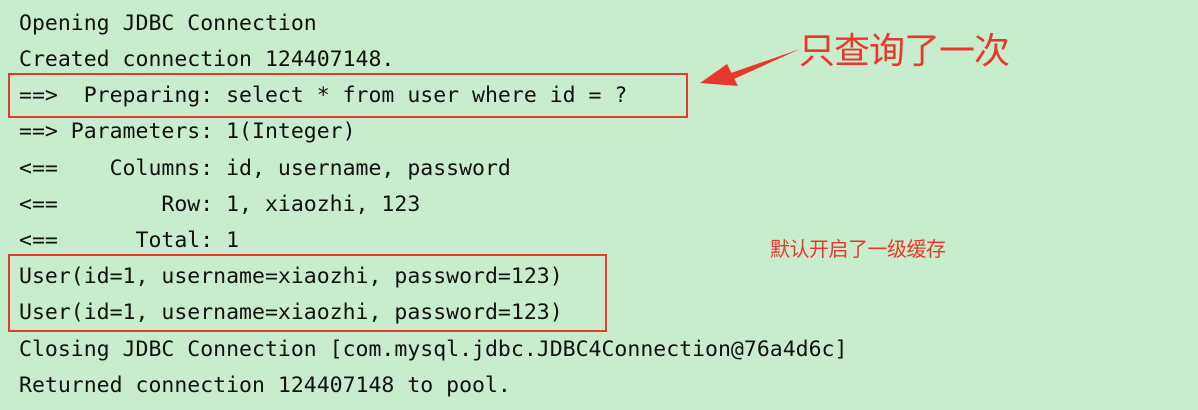 The height and width of the screenshot is (410, 1198). I want to click on annotation-first-level-cache: 默认开启了一级缓存, so click(858, 249).